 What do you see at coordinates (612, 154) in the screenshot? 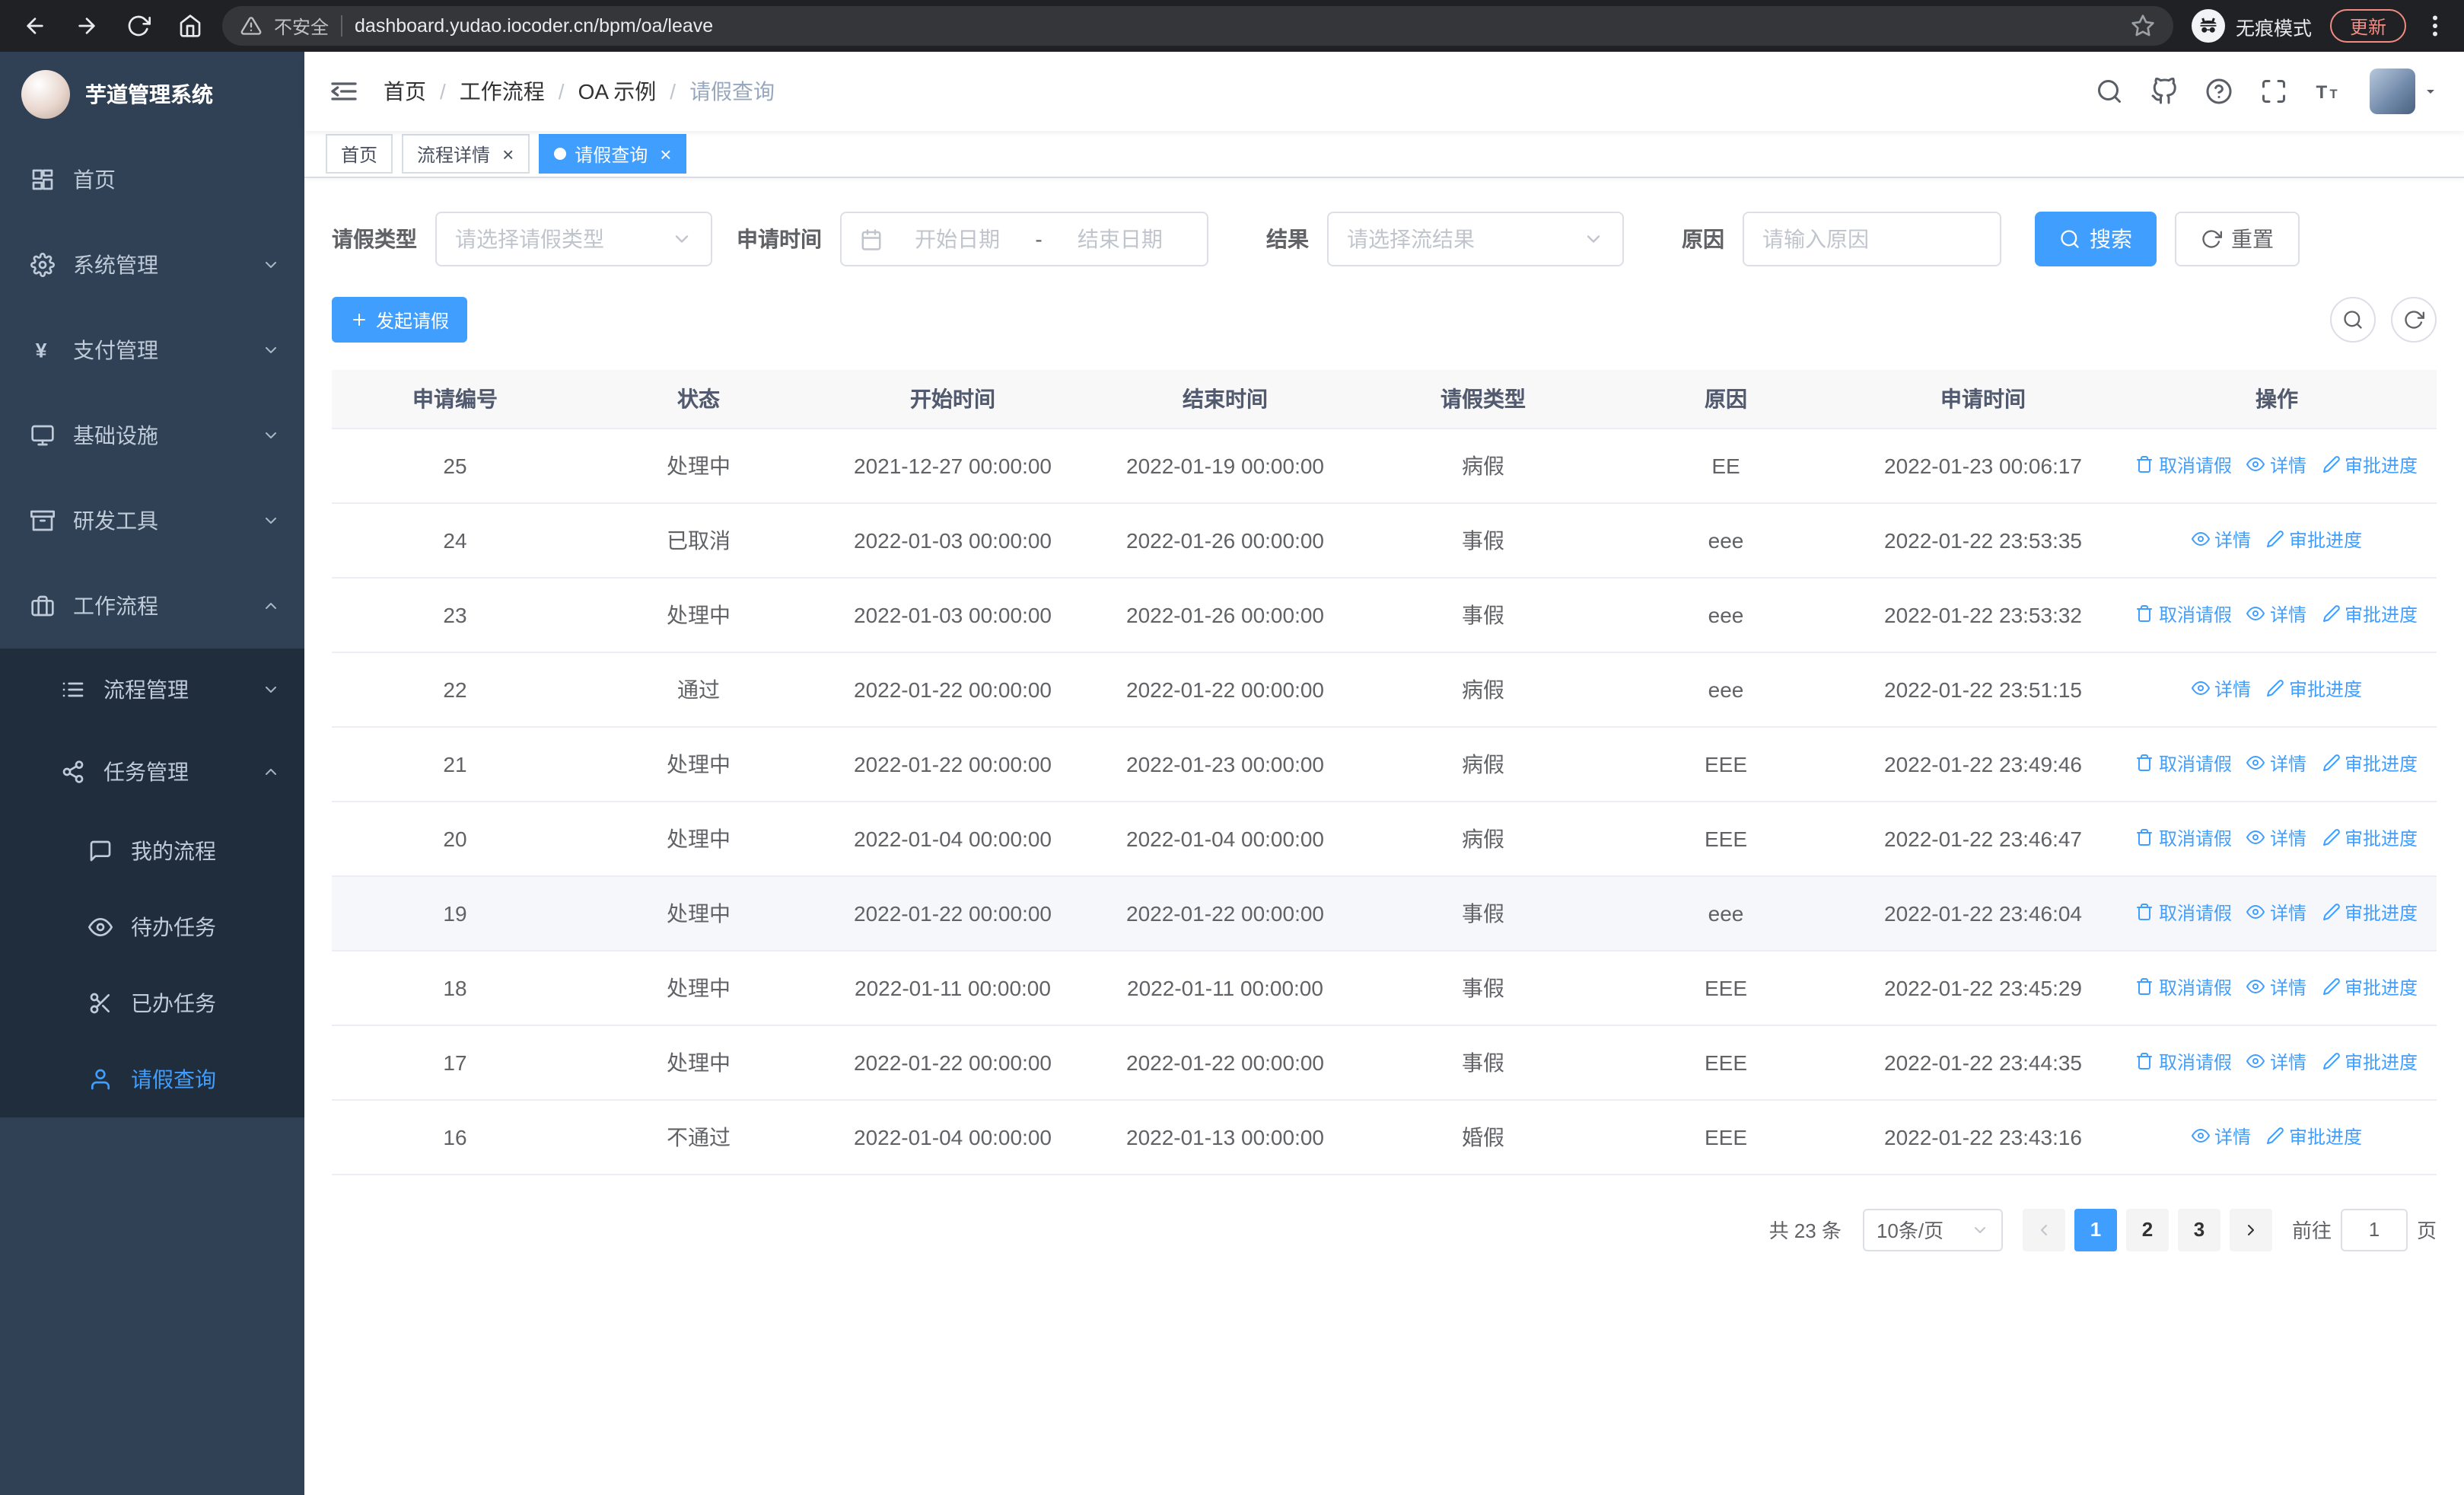
I see `tab-leave-query: 请假查询 ×` at bounding box center [612, 154].